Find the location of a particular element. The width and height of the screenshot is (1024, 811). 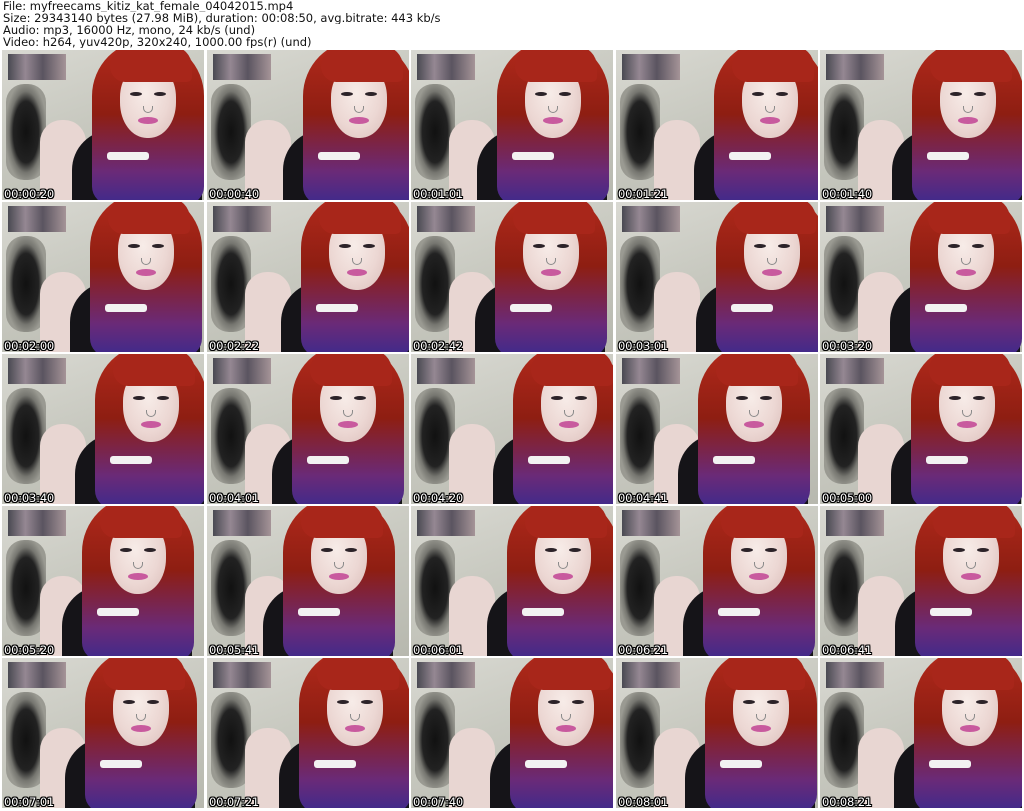

video-thumbnail: 00:06:41 is located at coordinates (921, 581).